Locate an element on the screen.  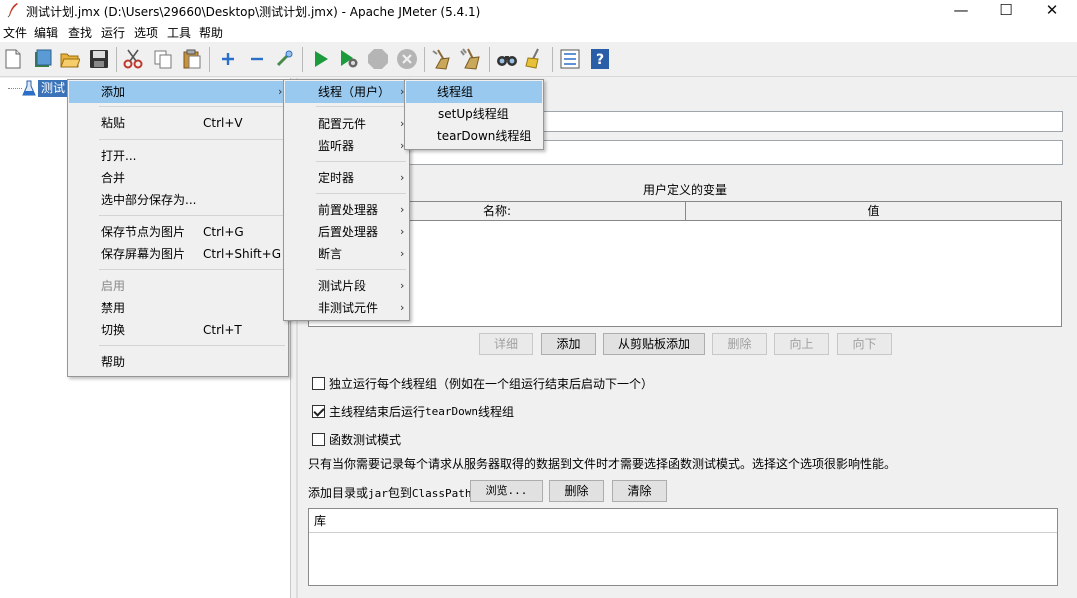
minimize-button: — is located at coordinates (961, 11).